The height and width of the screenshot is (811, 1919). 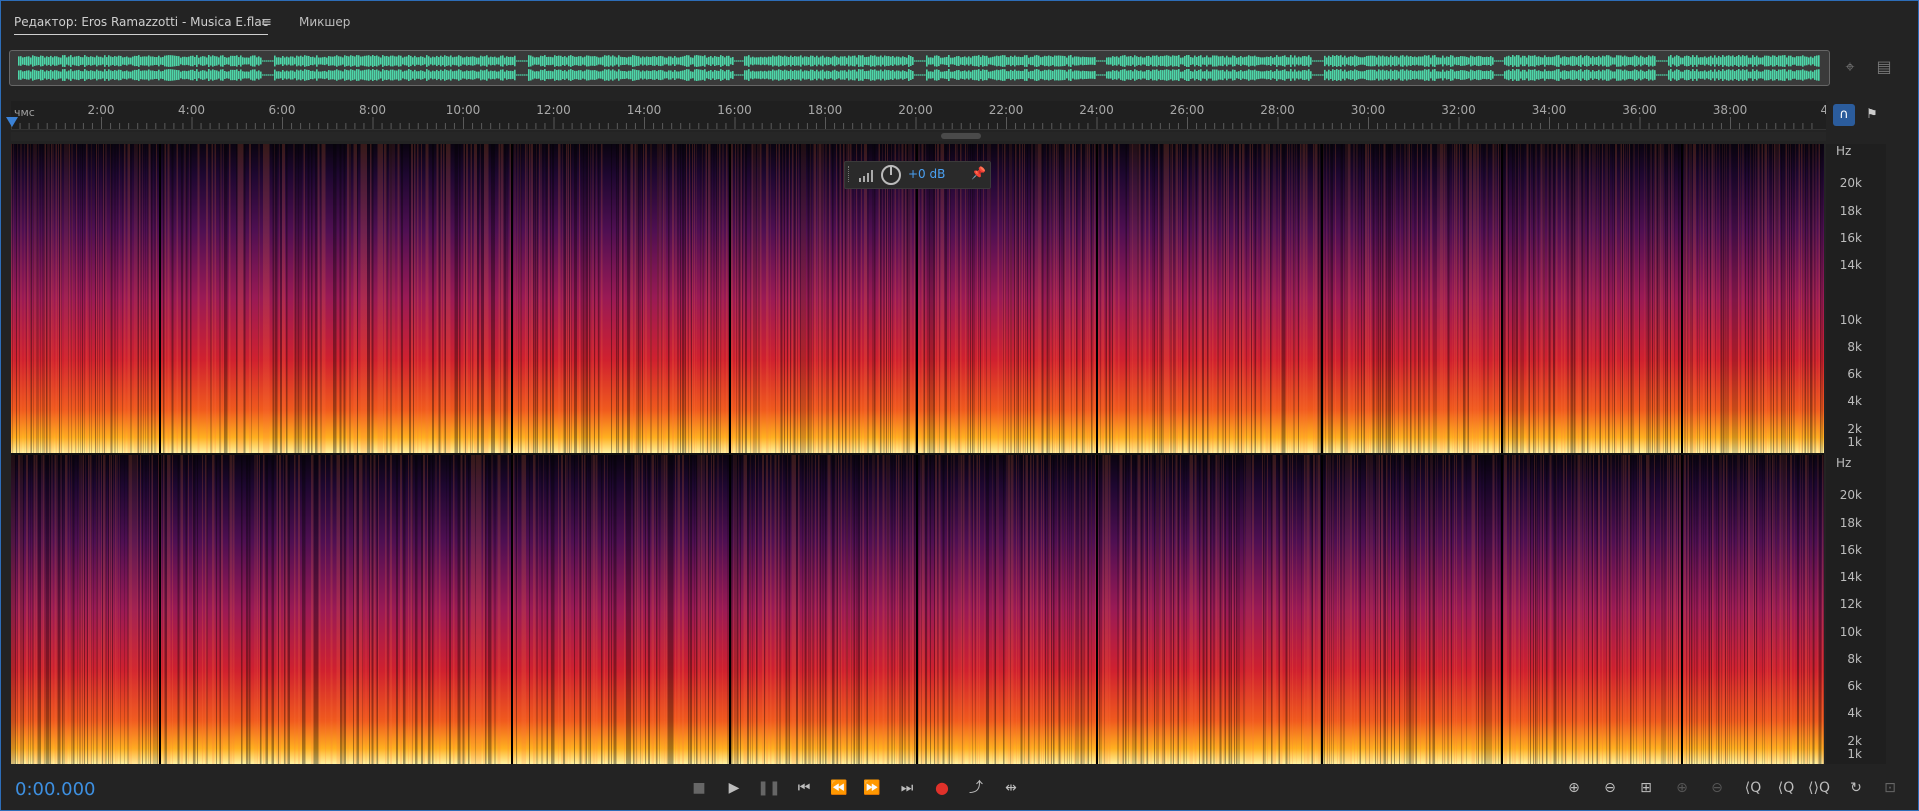 What do you see at coordinates (55, 789) in the screenshot?
I see `current-time-display: 0:00.000` at bounding box center [55, 789].